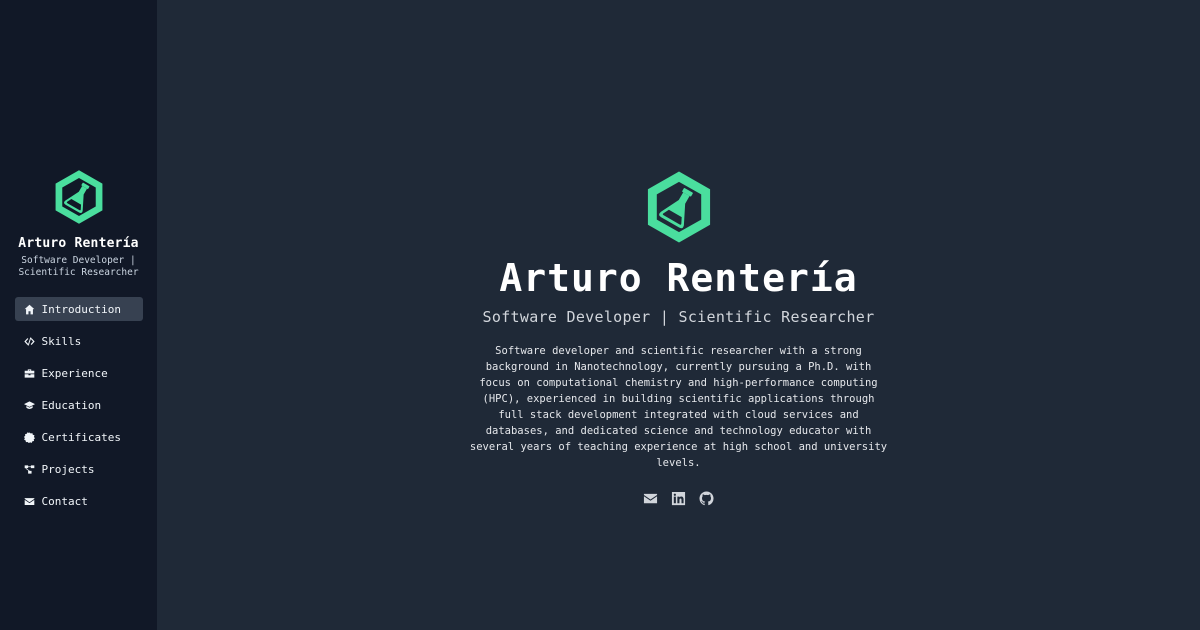  Describe the element at coordinates (30, 373) in the screenshot. I see `briefcase-icon` at that location.